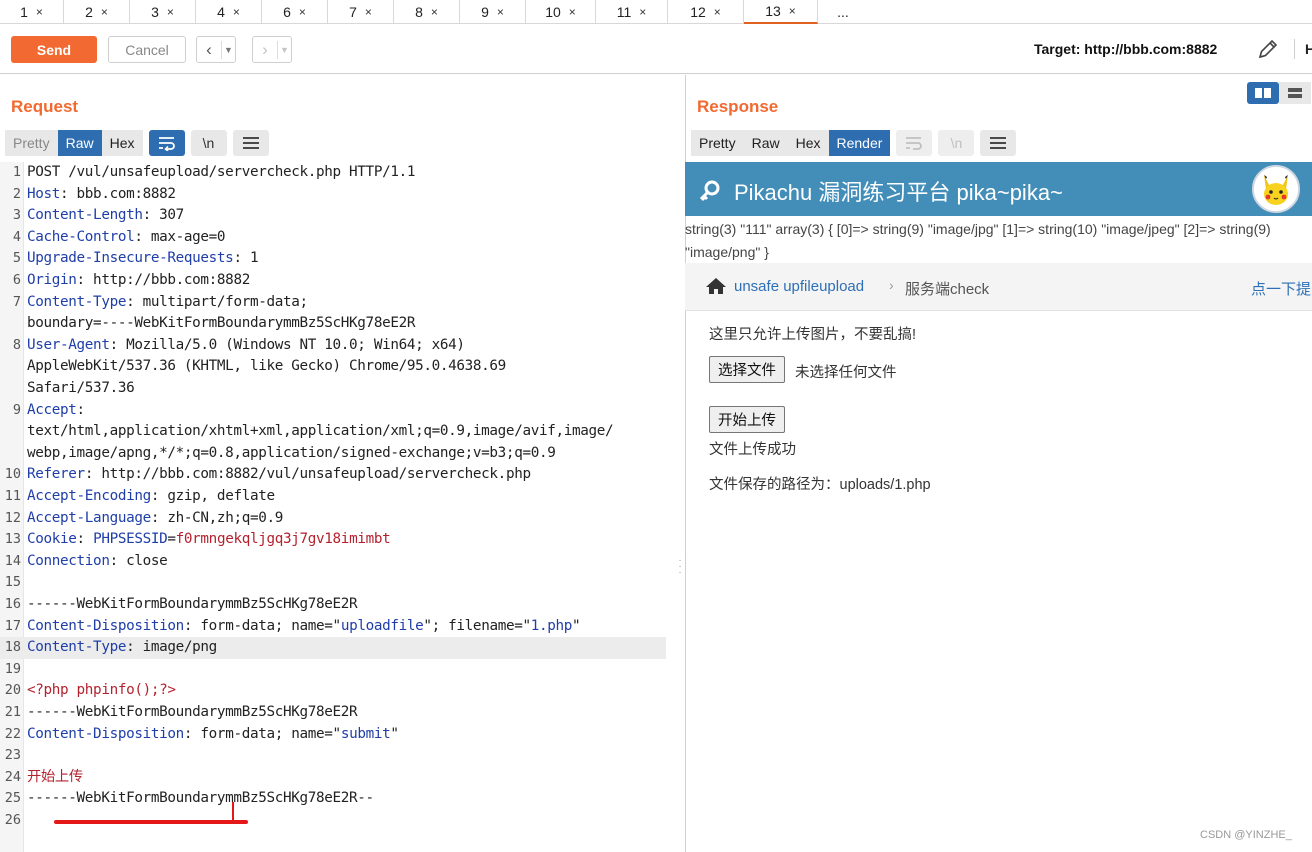 The width and height of the screenshot is (1312, 852). What do you see at coordinates (209, 50) in the screenshot?
I see `chevron-left-icon: ‹` at bounding box center [209, 50].